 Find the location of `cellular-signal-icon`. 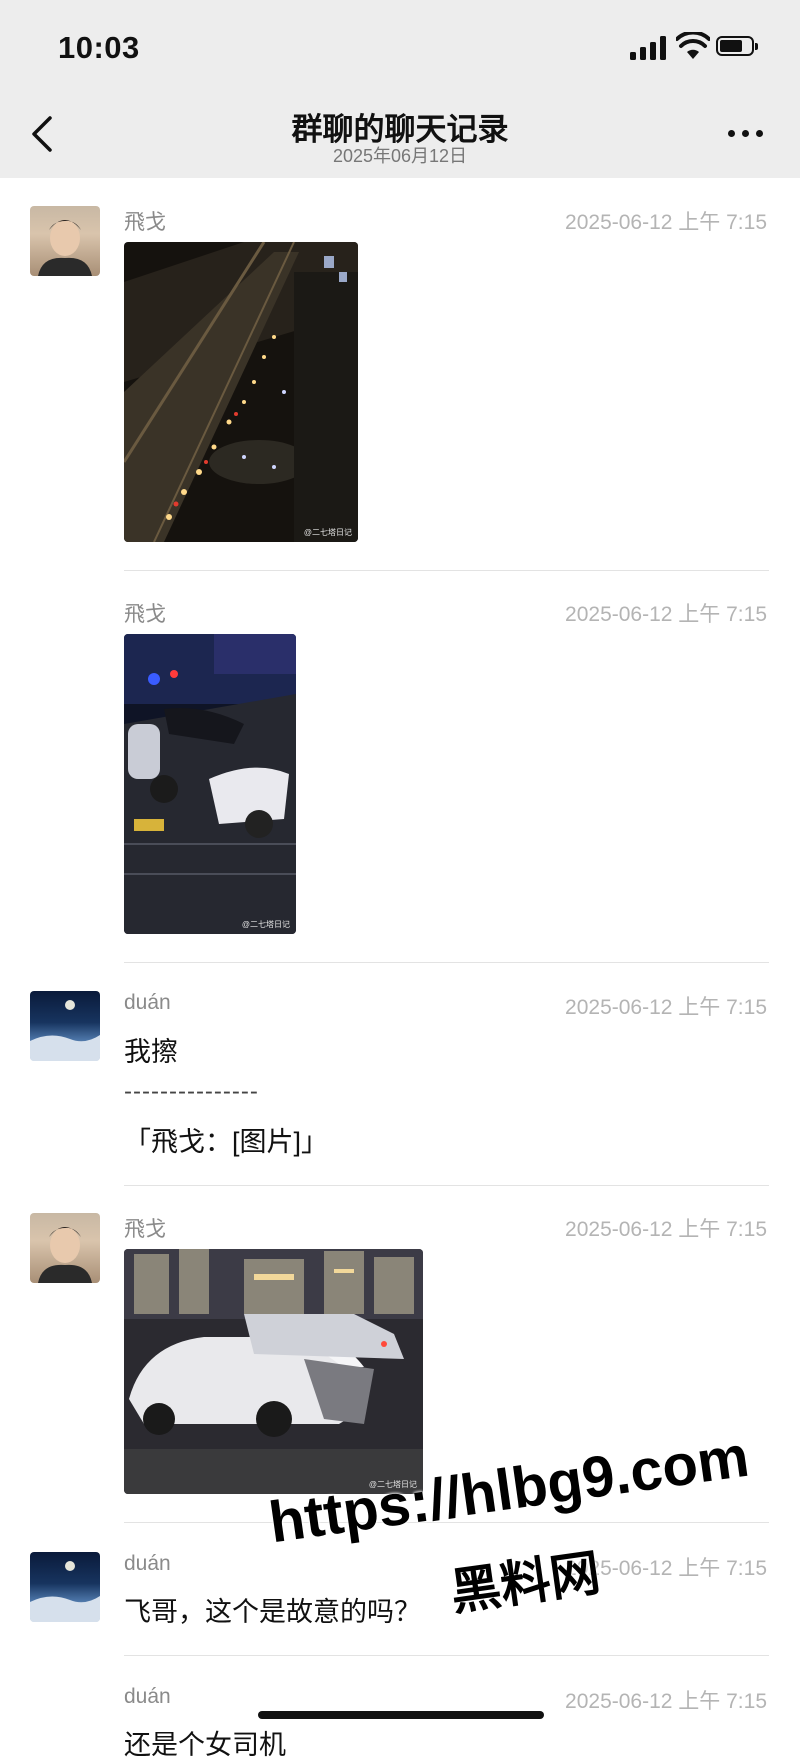

cellular-signal-icon is located at coordinates (649, 48).